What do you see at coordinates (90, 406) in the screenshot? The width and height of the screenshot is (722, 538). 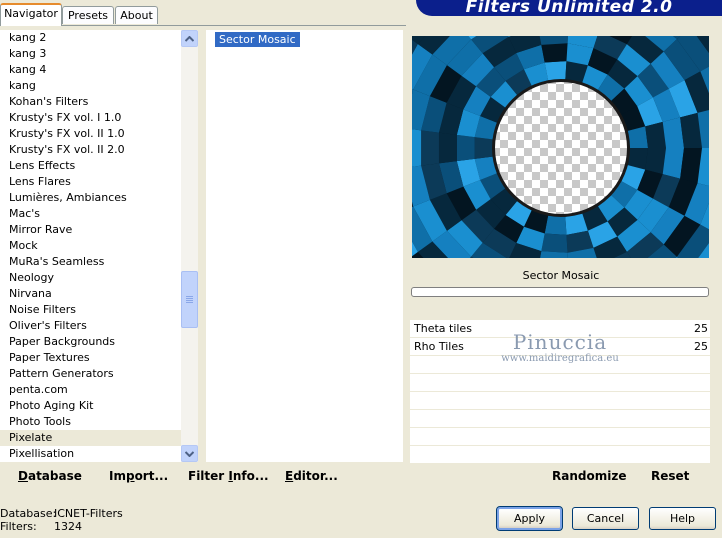 I see `category-item: Photo Aging Kit` at bounding box center [90, 406].